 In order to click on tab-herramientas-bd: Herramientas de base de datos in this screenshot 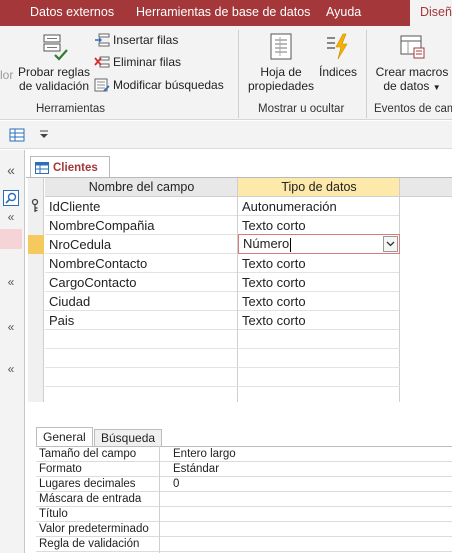, I will do `click(223, 13)`.